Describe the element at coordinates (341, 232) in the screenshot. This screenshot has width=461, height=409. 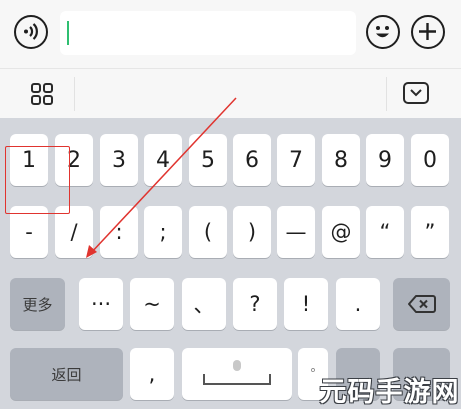
I see `key-at: @` at that location.